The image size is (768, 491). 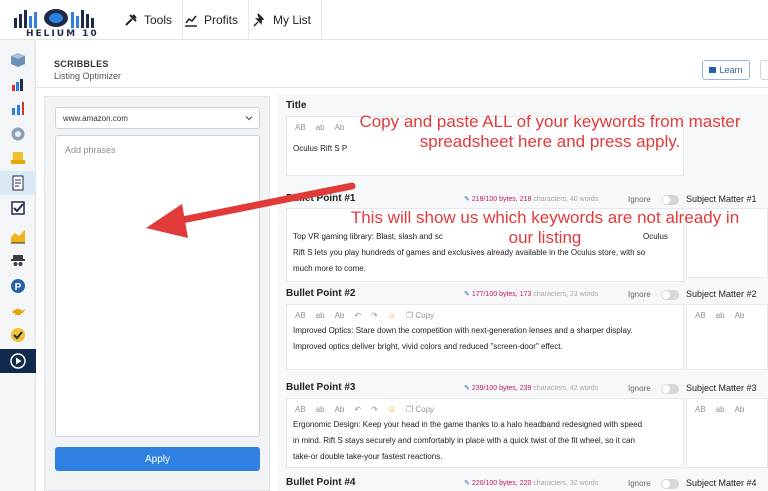 I want to click on annotation-arrow-icon, so click(x=251, y=210).